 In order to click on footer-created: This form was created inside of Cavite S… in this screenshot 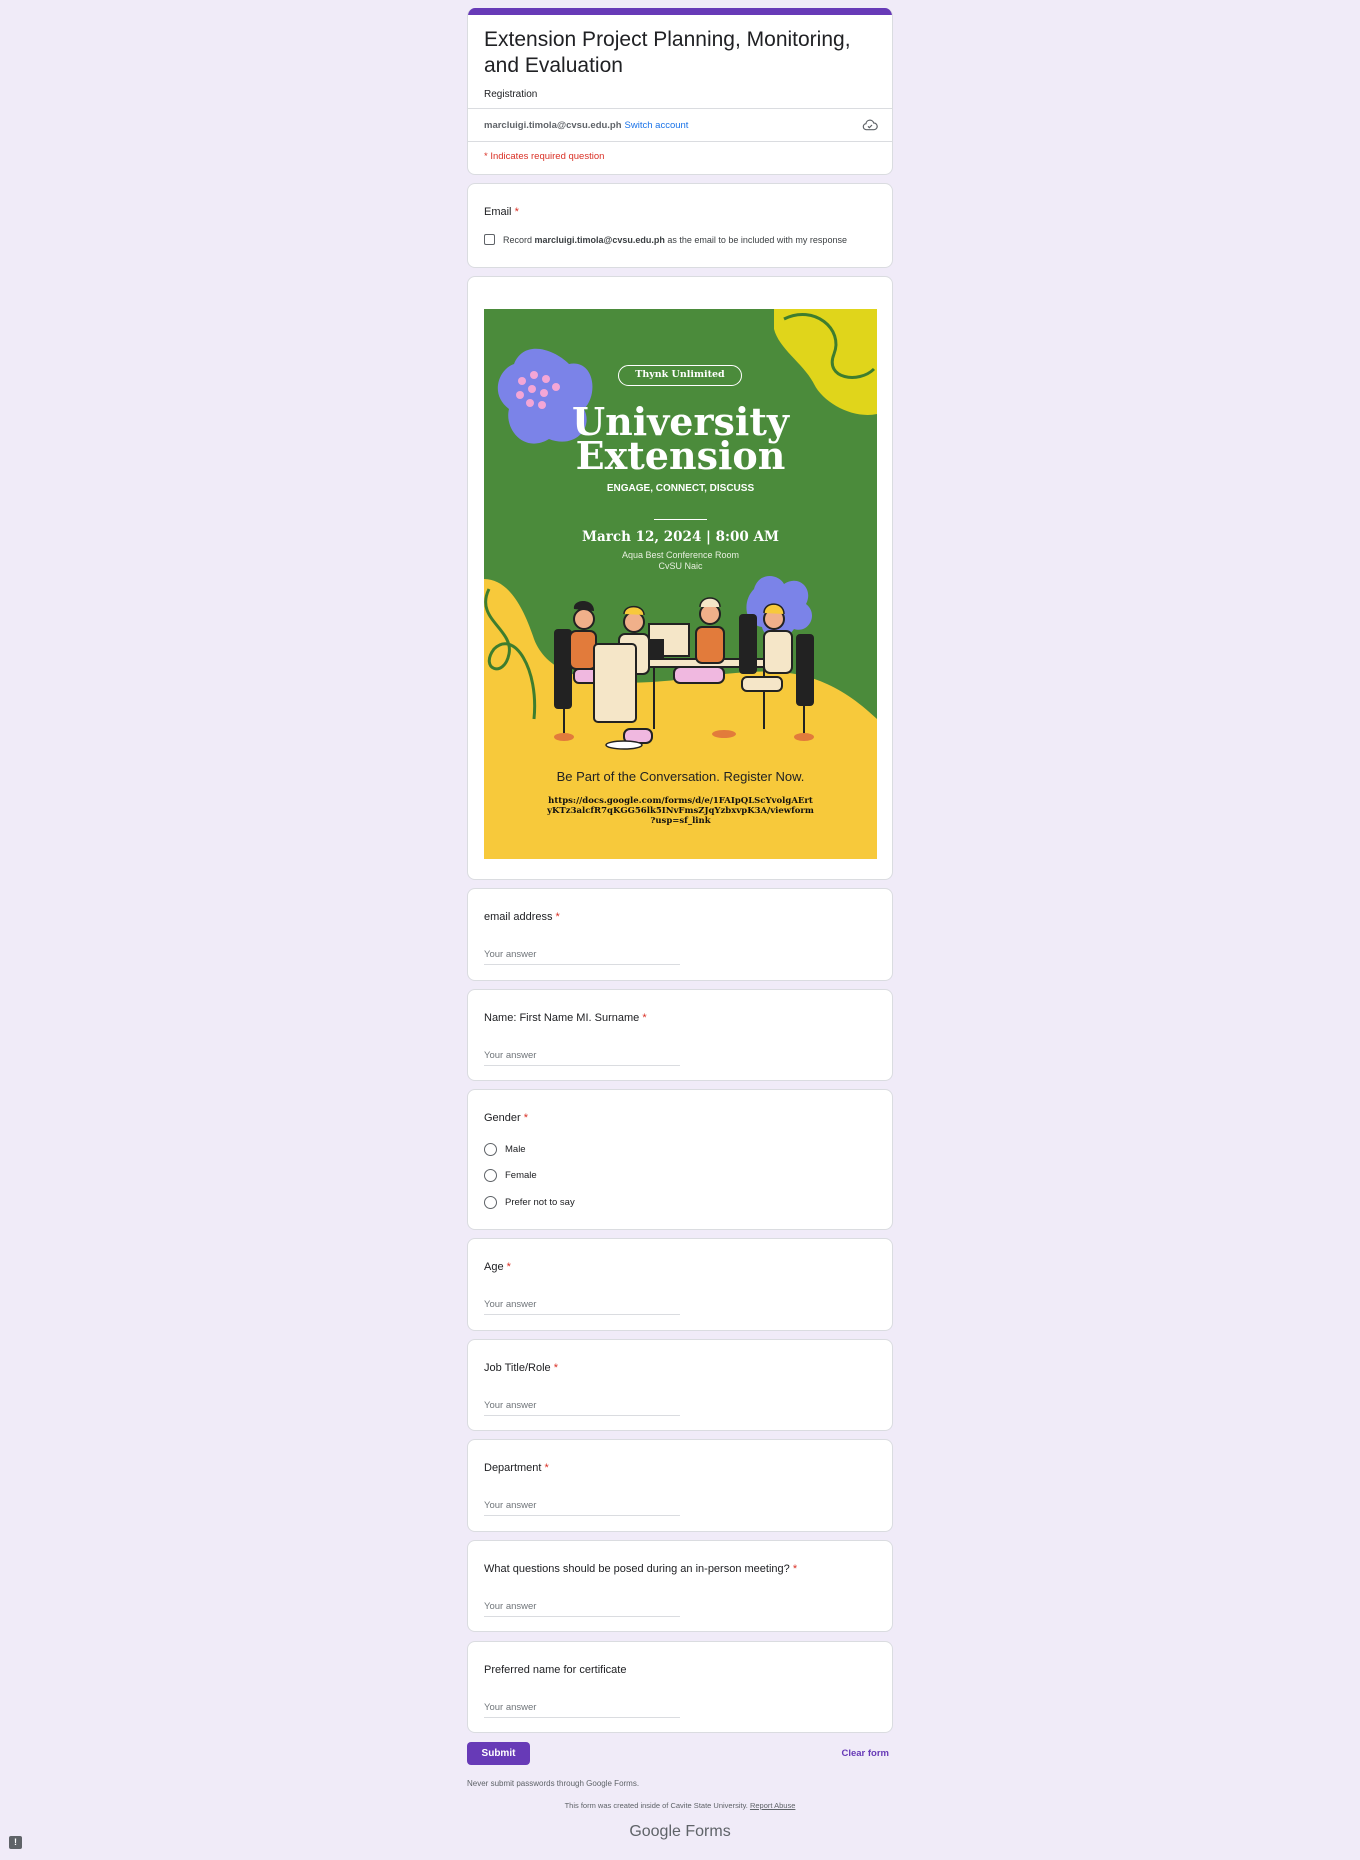, I will do `click(656, 1805)`.